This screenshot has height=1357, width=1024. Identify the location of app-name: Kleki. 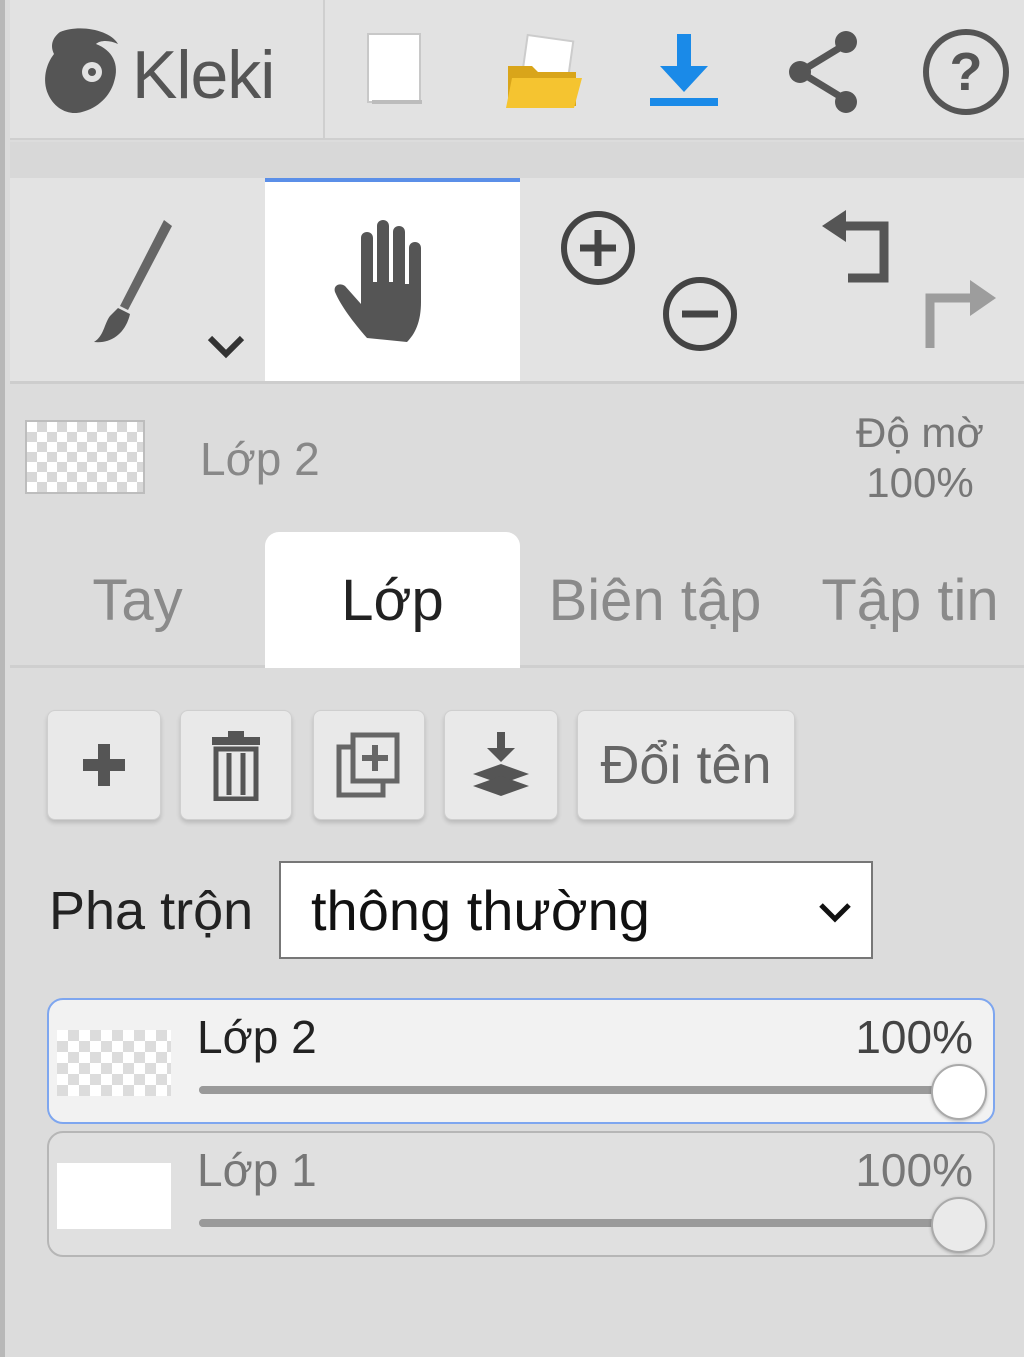
(203, 75).